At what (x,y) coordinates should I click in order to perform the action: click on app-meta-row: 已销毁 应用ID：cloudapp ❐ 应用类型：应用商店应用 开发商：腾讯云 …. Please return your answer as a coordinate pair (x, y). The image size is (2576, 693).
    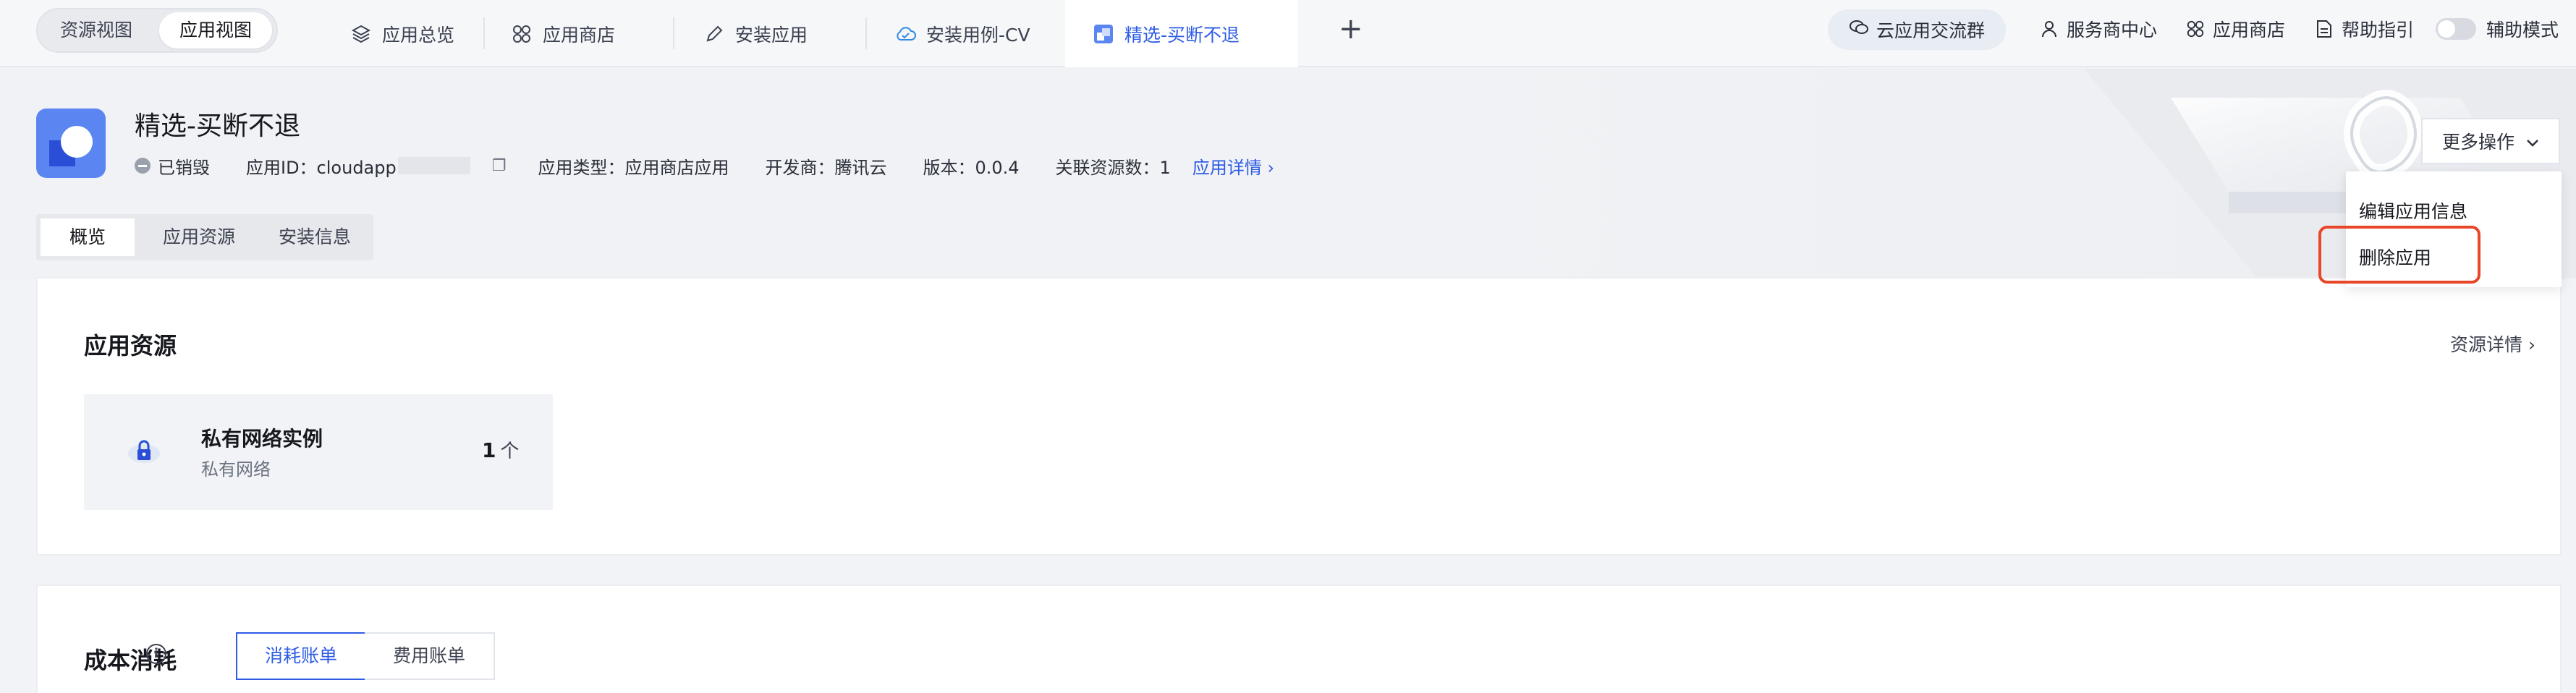
    Looking at the image, I should click on (704, 166).